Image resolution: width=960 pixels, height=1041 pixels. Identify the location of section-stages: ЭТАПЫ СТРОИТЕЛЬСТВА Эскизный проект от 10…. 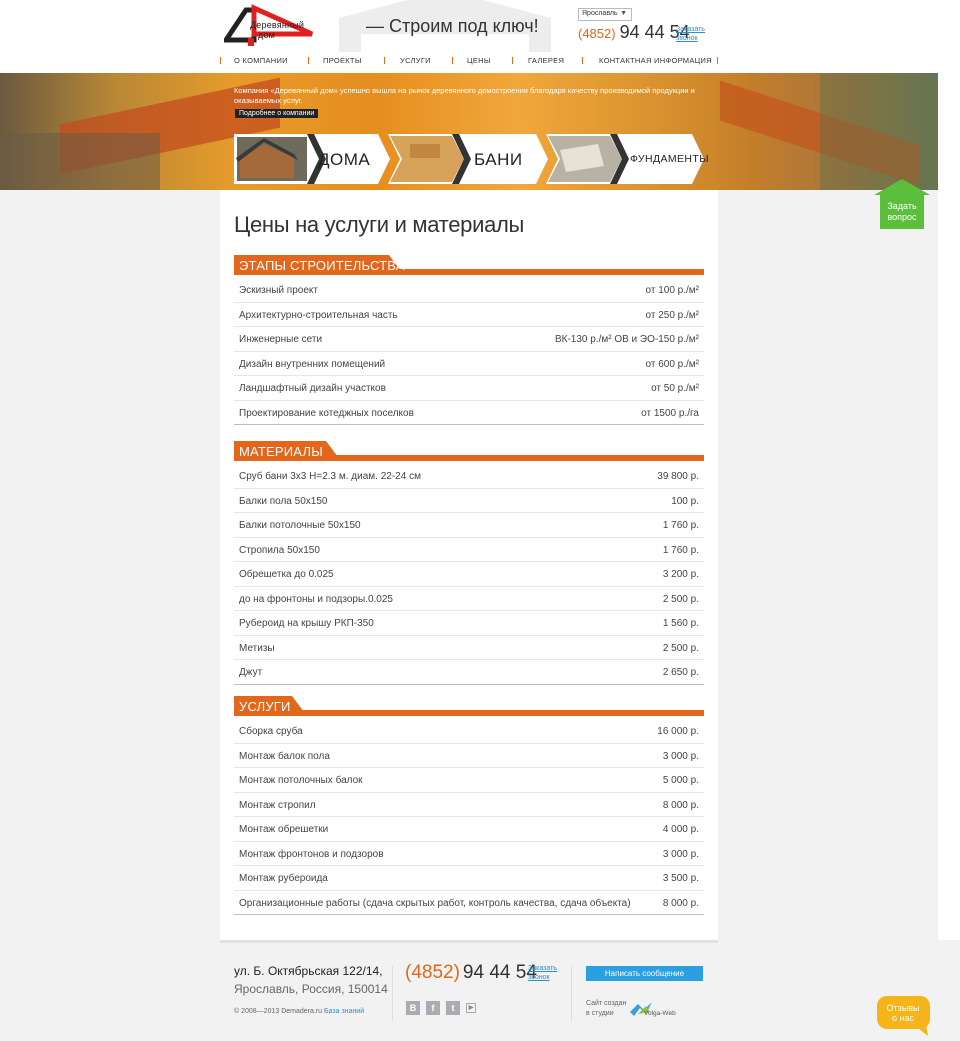
(469, 340).